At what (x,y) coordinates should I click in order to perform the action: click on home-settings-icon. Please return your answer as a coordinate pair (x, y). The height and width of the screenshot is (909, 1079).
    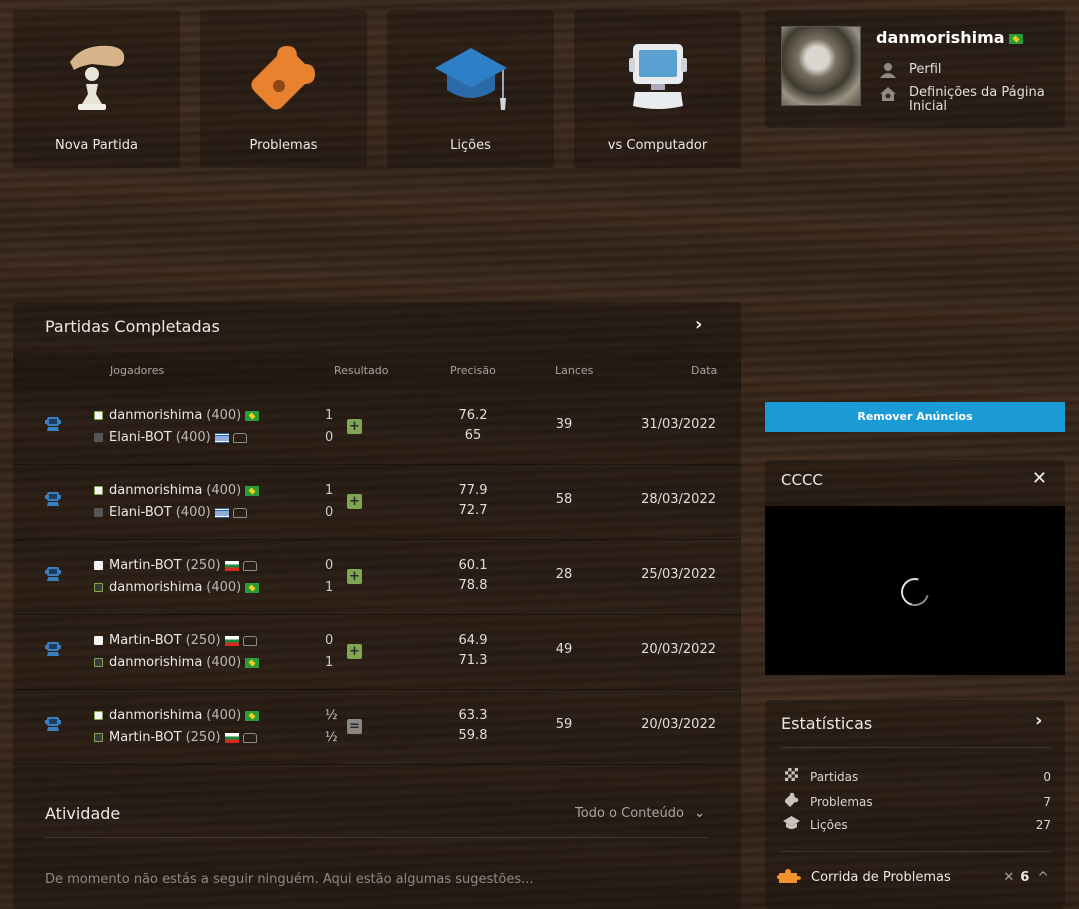
    Looking at the image, I should click on (888, 94).